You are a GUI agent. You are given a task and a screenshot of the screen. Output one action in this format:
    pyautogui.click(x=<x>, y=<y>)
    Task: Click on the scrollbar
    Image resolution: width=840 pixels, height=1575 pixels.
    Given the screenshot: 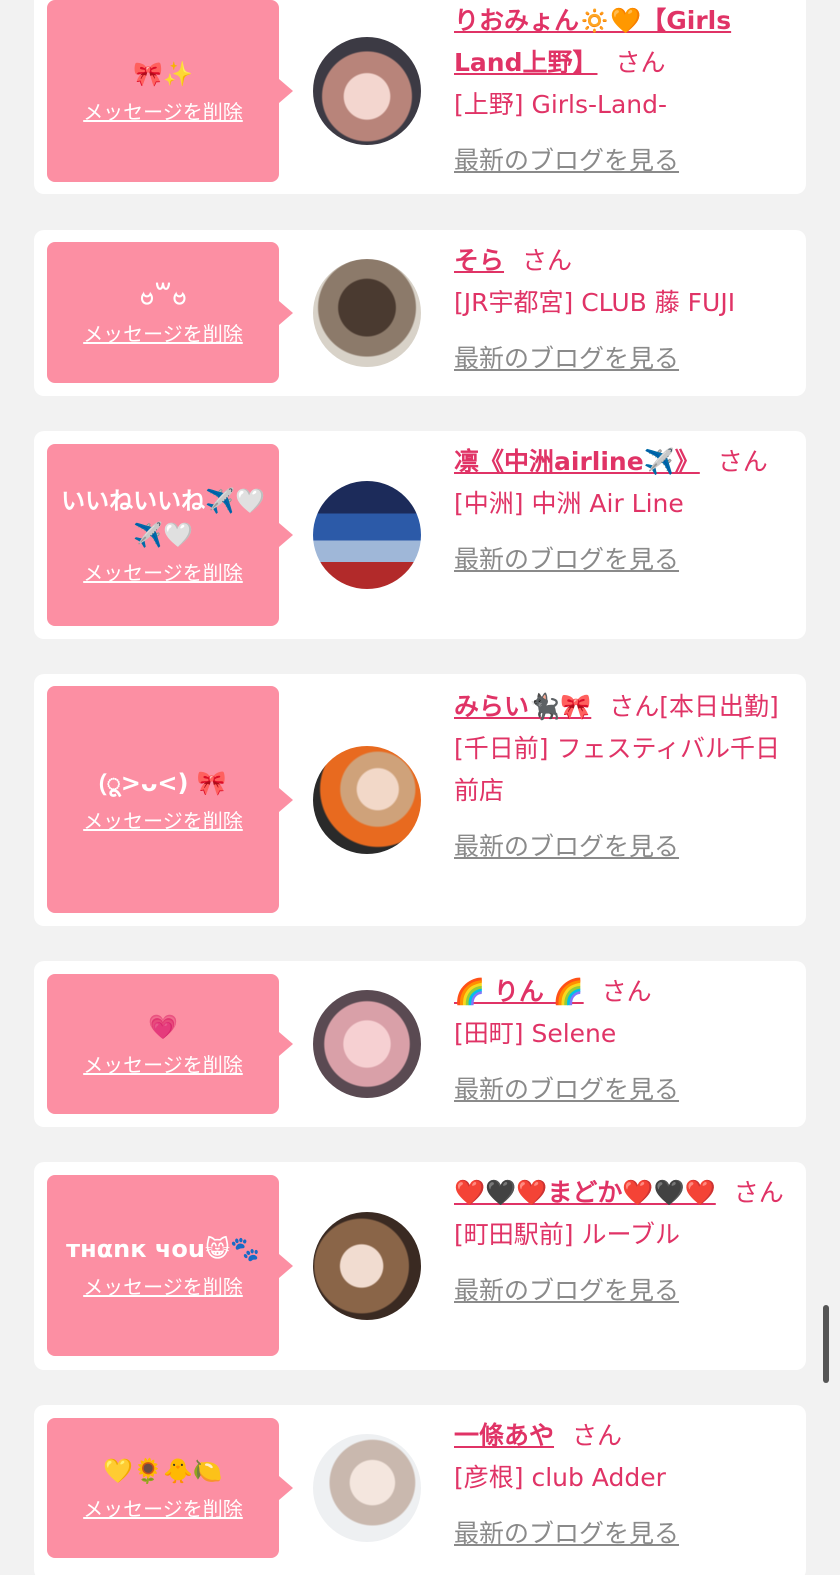 What is the action you would take?
    pyautogui.click(x=826, y=1344)
    